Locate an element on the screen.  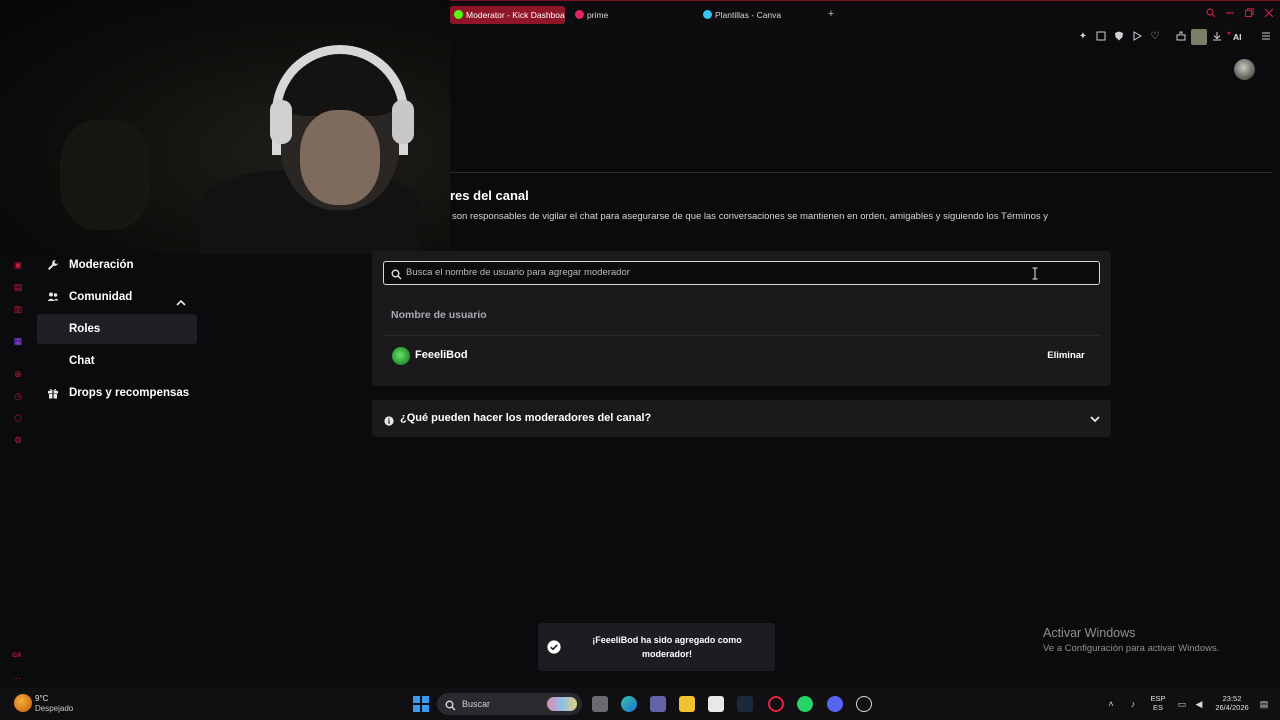
minimize-icon is located at coordinates (1230, 14).